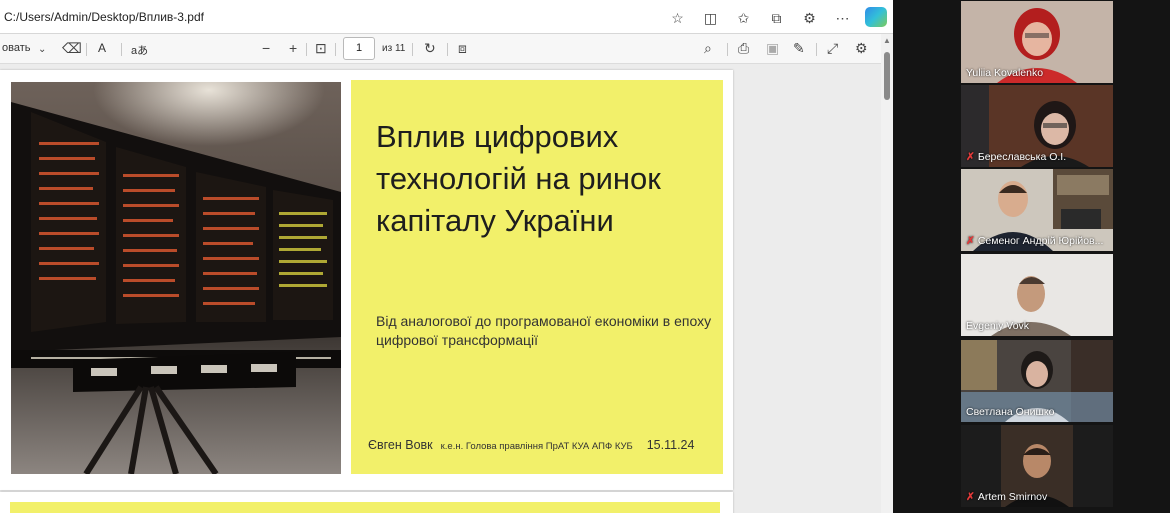 The image size is (1170, 513). I want to click on participant-tile: Yuliia Kovalenko, so click(1037, 42).